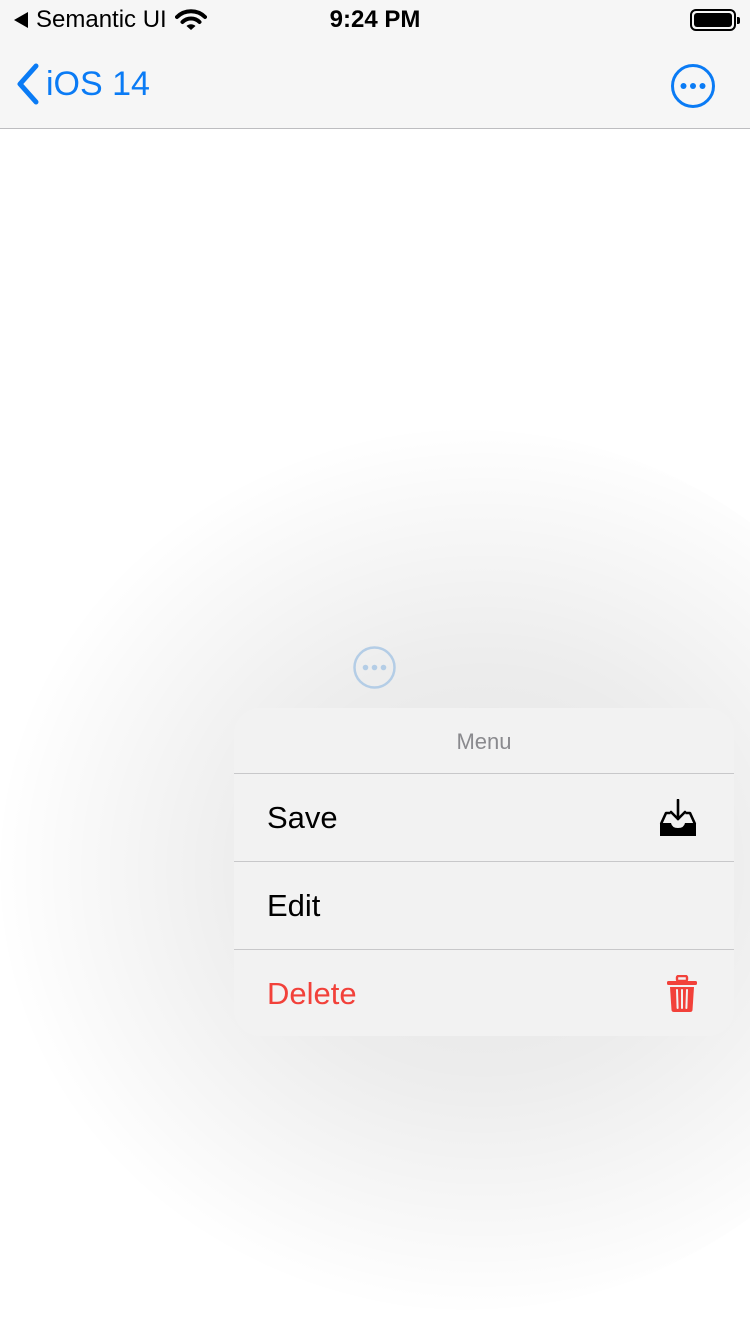 The width and height of the screenshot is (750, 1334). I want to click on status-time: 9:24 PM, so click(375, 19).